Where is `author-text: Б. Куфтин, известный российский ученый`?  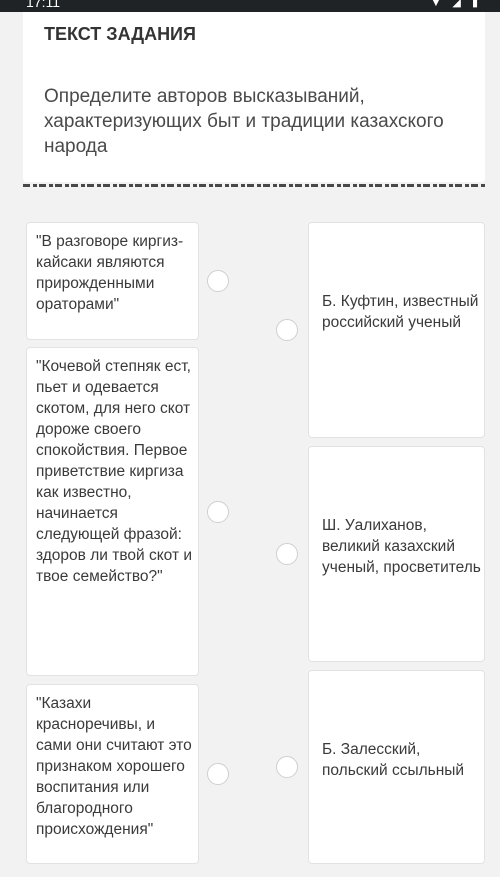
author-text: Б. Куфтин, известный российский ученый is located at coordinates (400, 312).